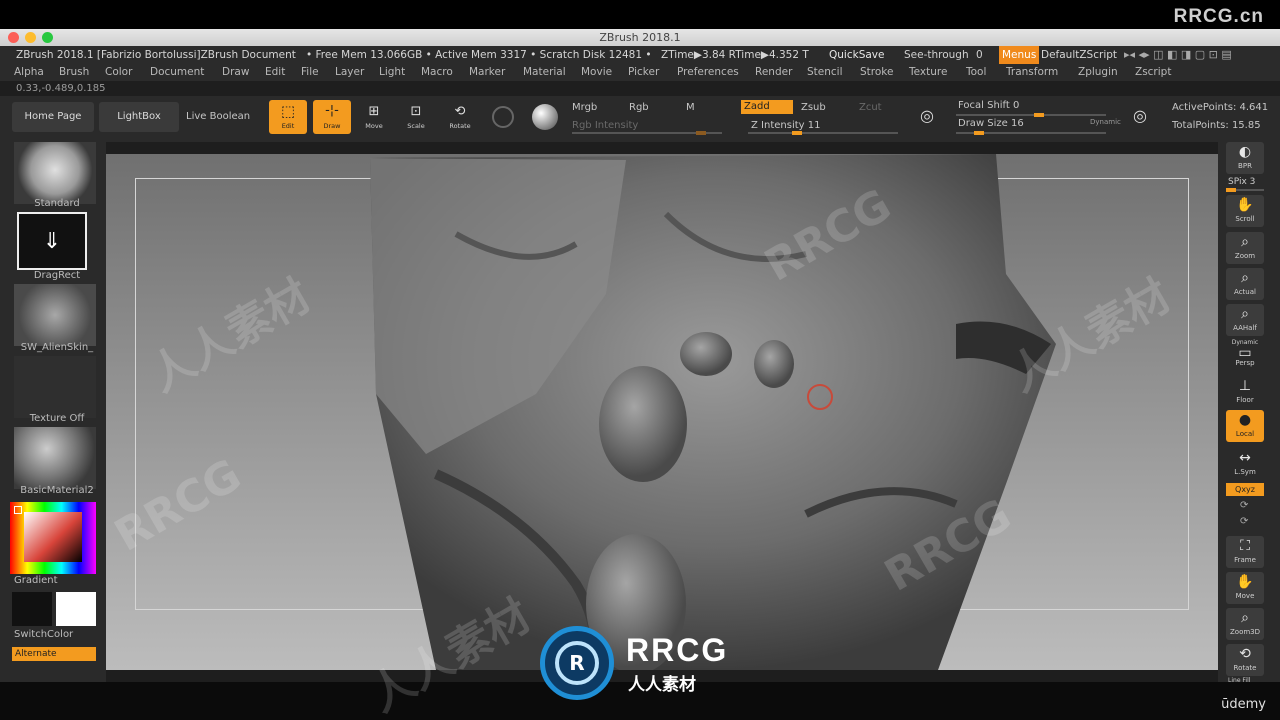  Describe the element at coordinates (275, 72) in the screenshot. I see `menu-edit: Edit` at that location.